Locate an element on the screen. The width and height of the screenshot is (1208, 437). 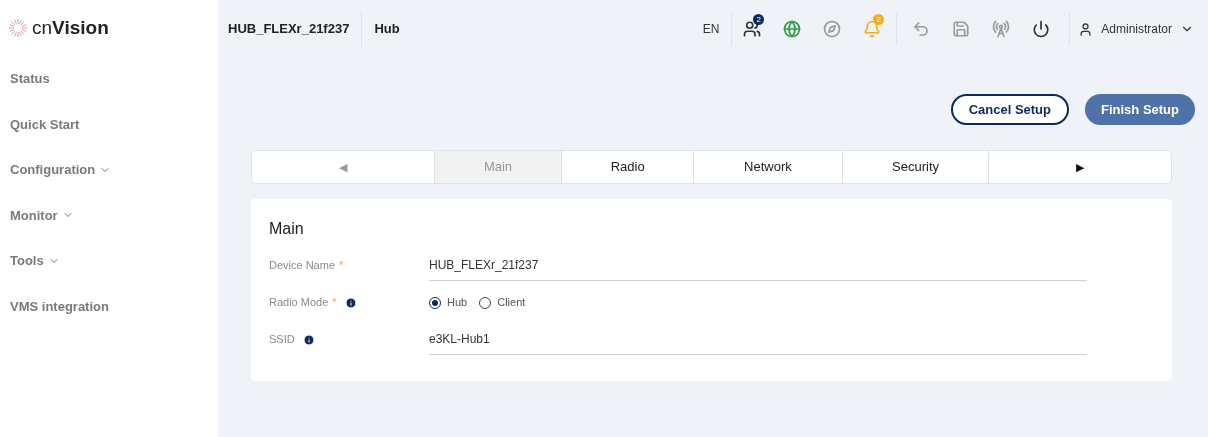
field-label: Radio Mode is located at coordinates (299, 303).